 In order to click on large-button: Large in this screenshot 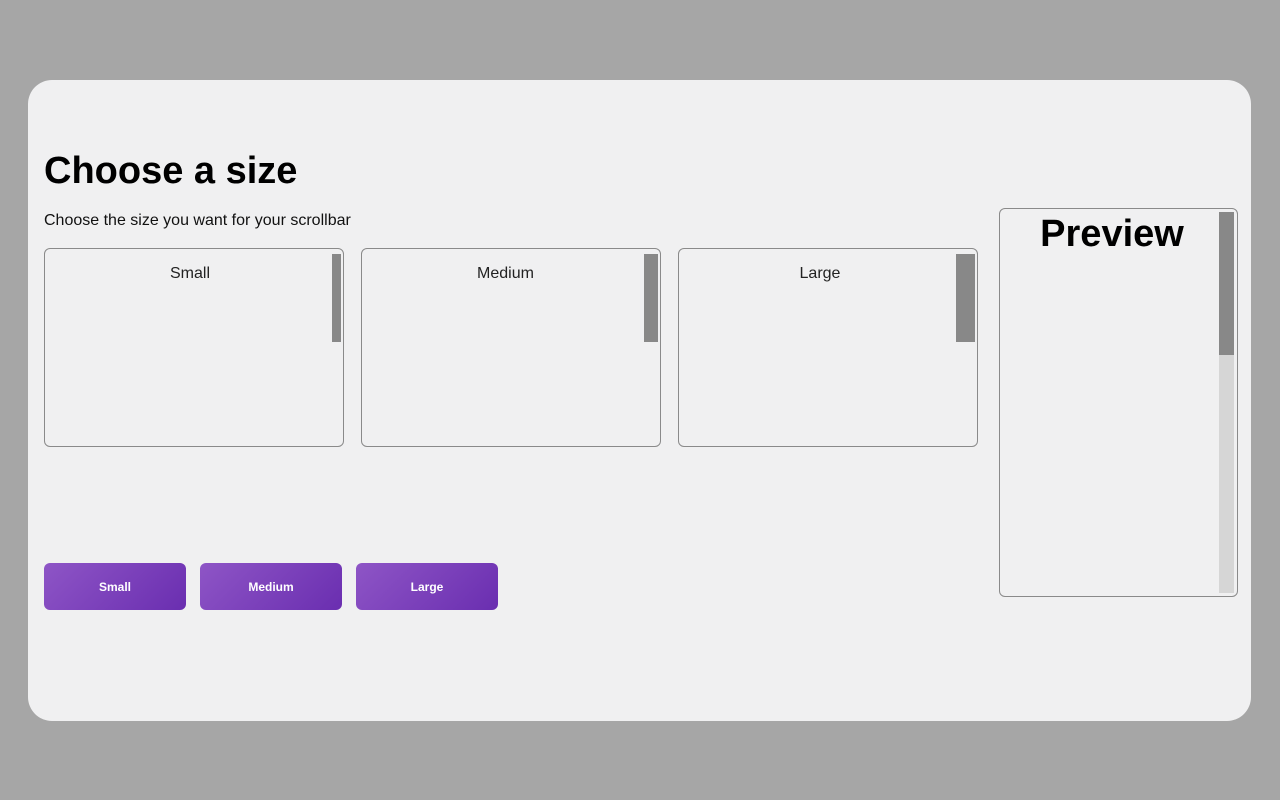, I will do `click(427, 586)`.